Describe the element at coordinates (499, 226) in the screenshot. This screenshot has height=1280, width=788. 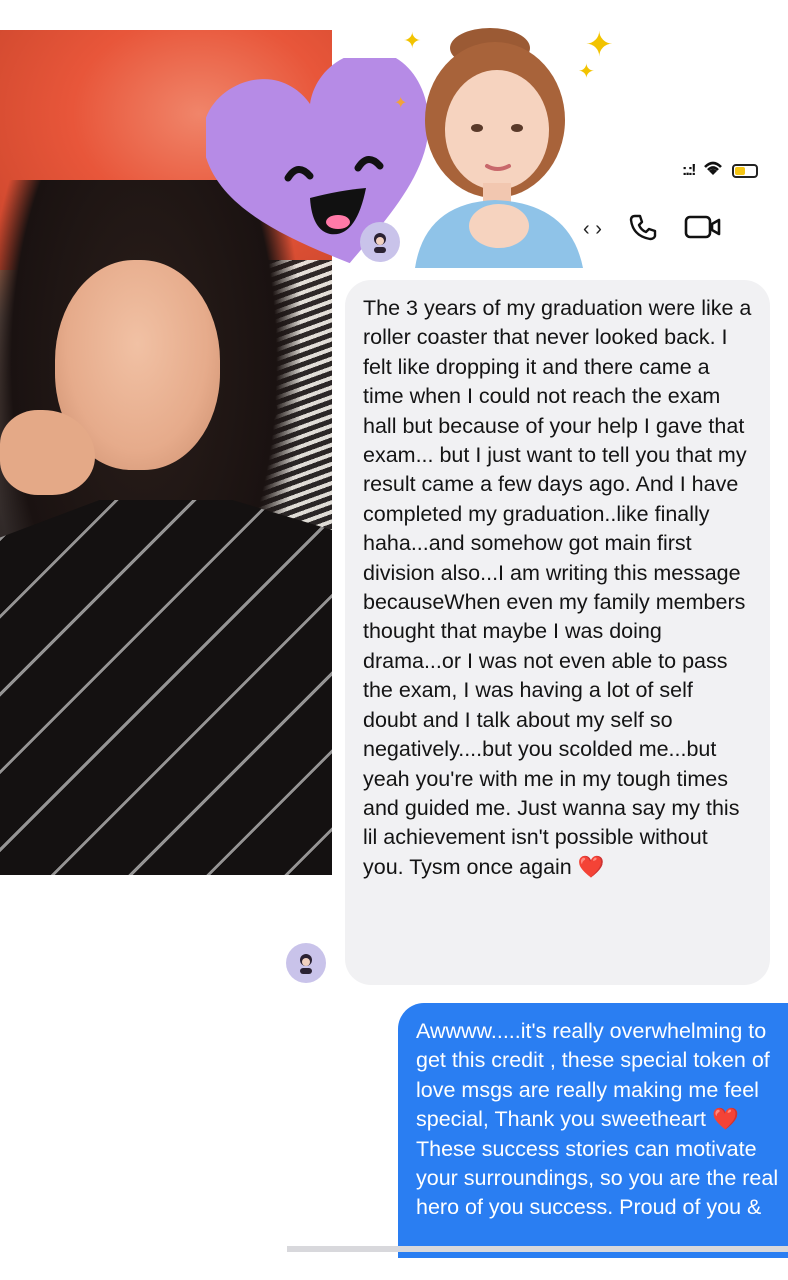
I see `memoji-hands` at that location.